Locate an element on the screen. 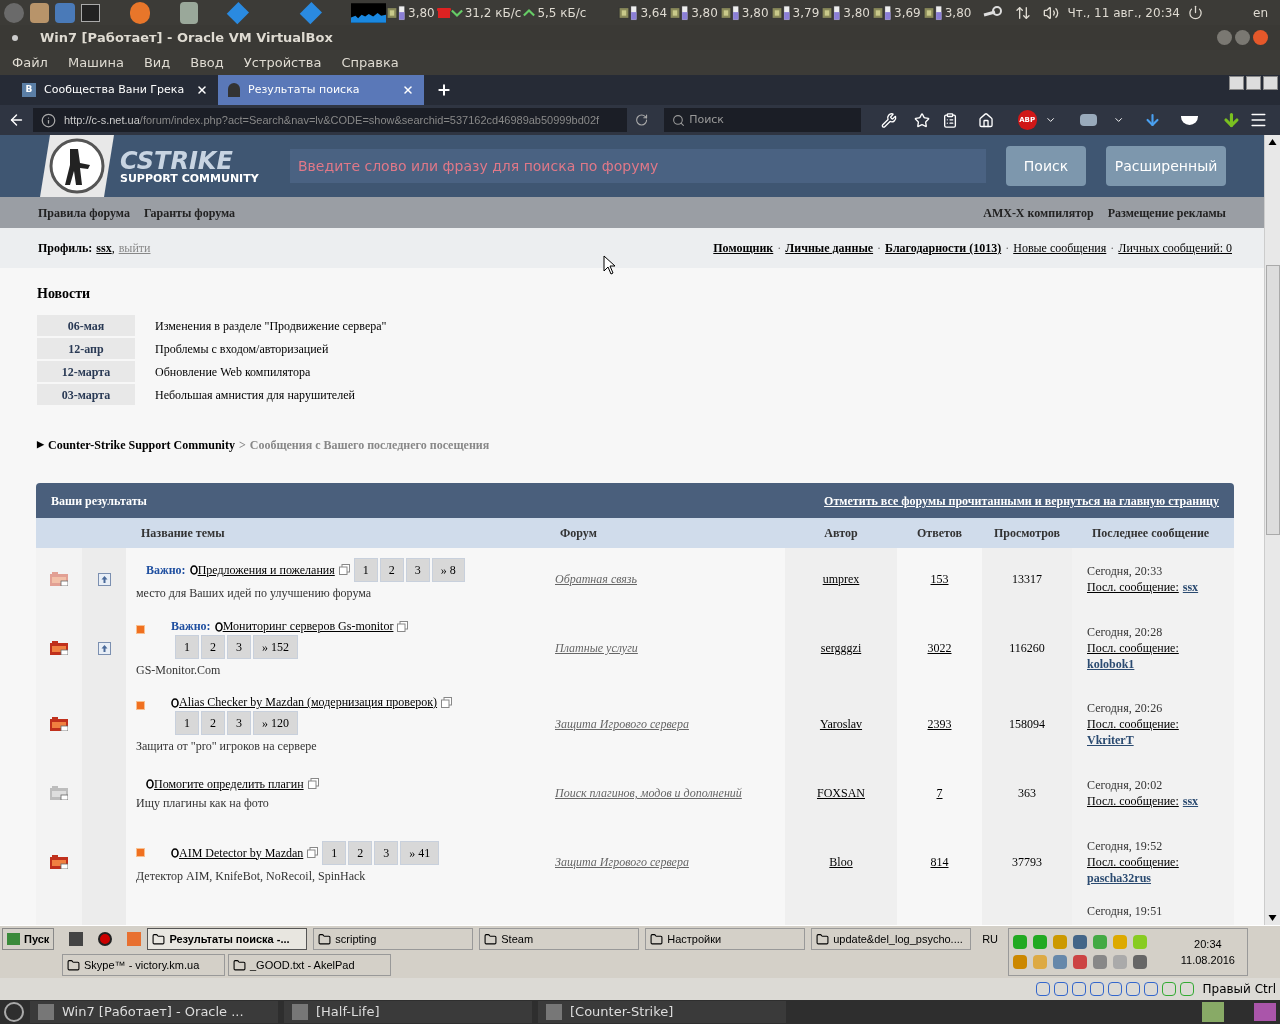 This screenshot has height=1024, width=1280. news-link: Обновление Web компилятора is located at coordinates (233, 371).